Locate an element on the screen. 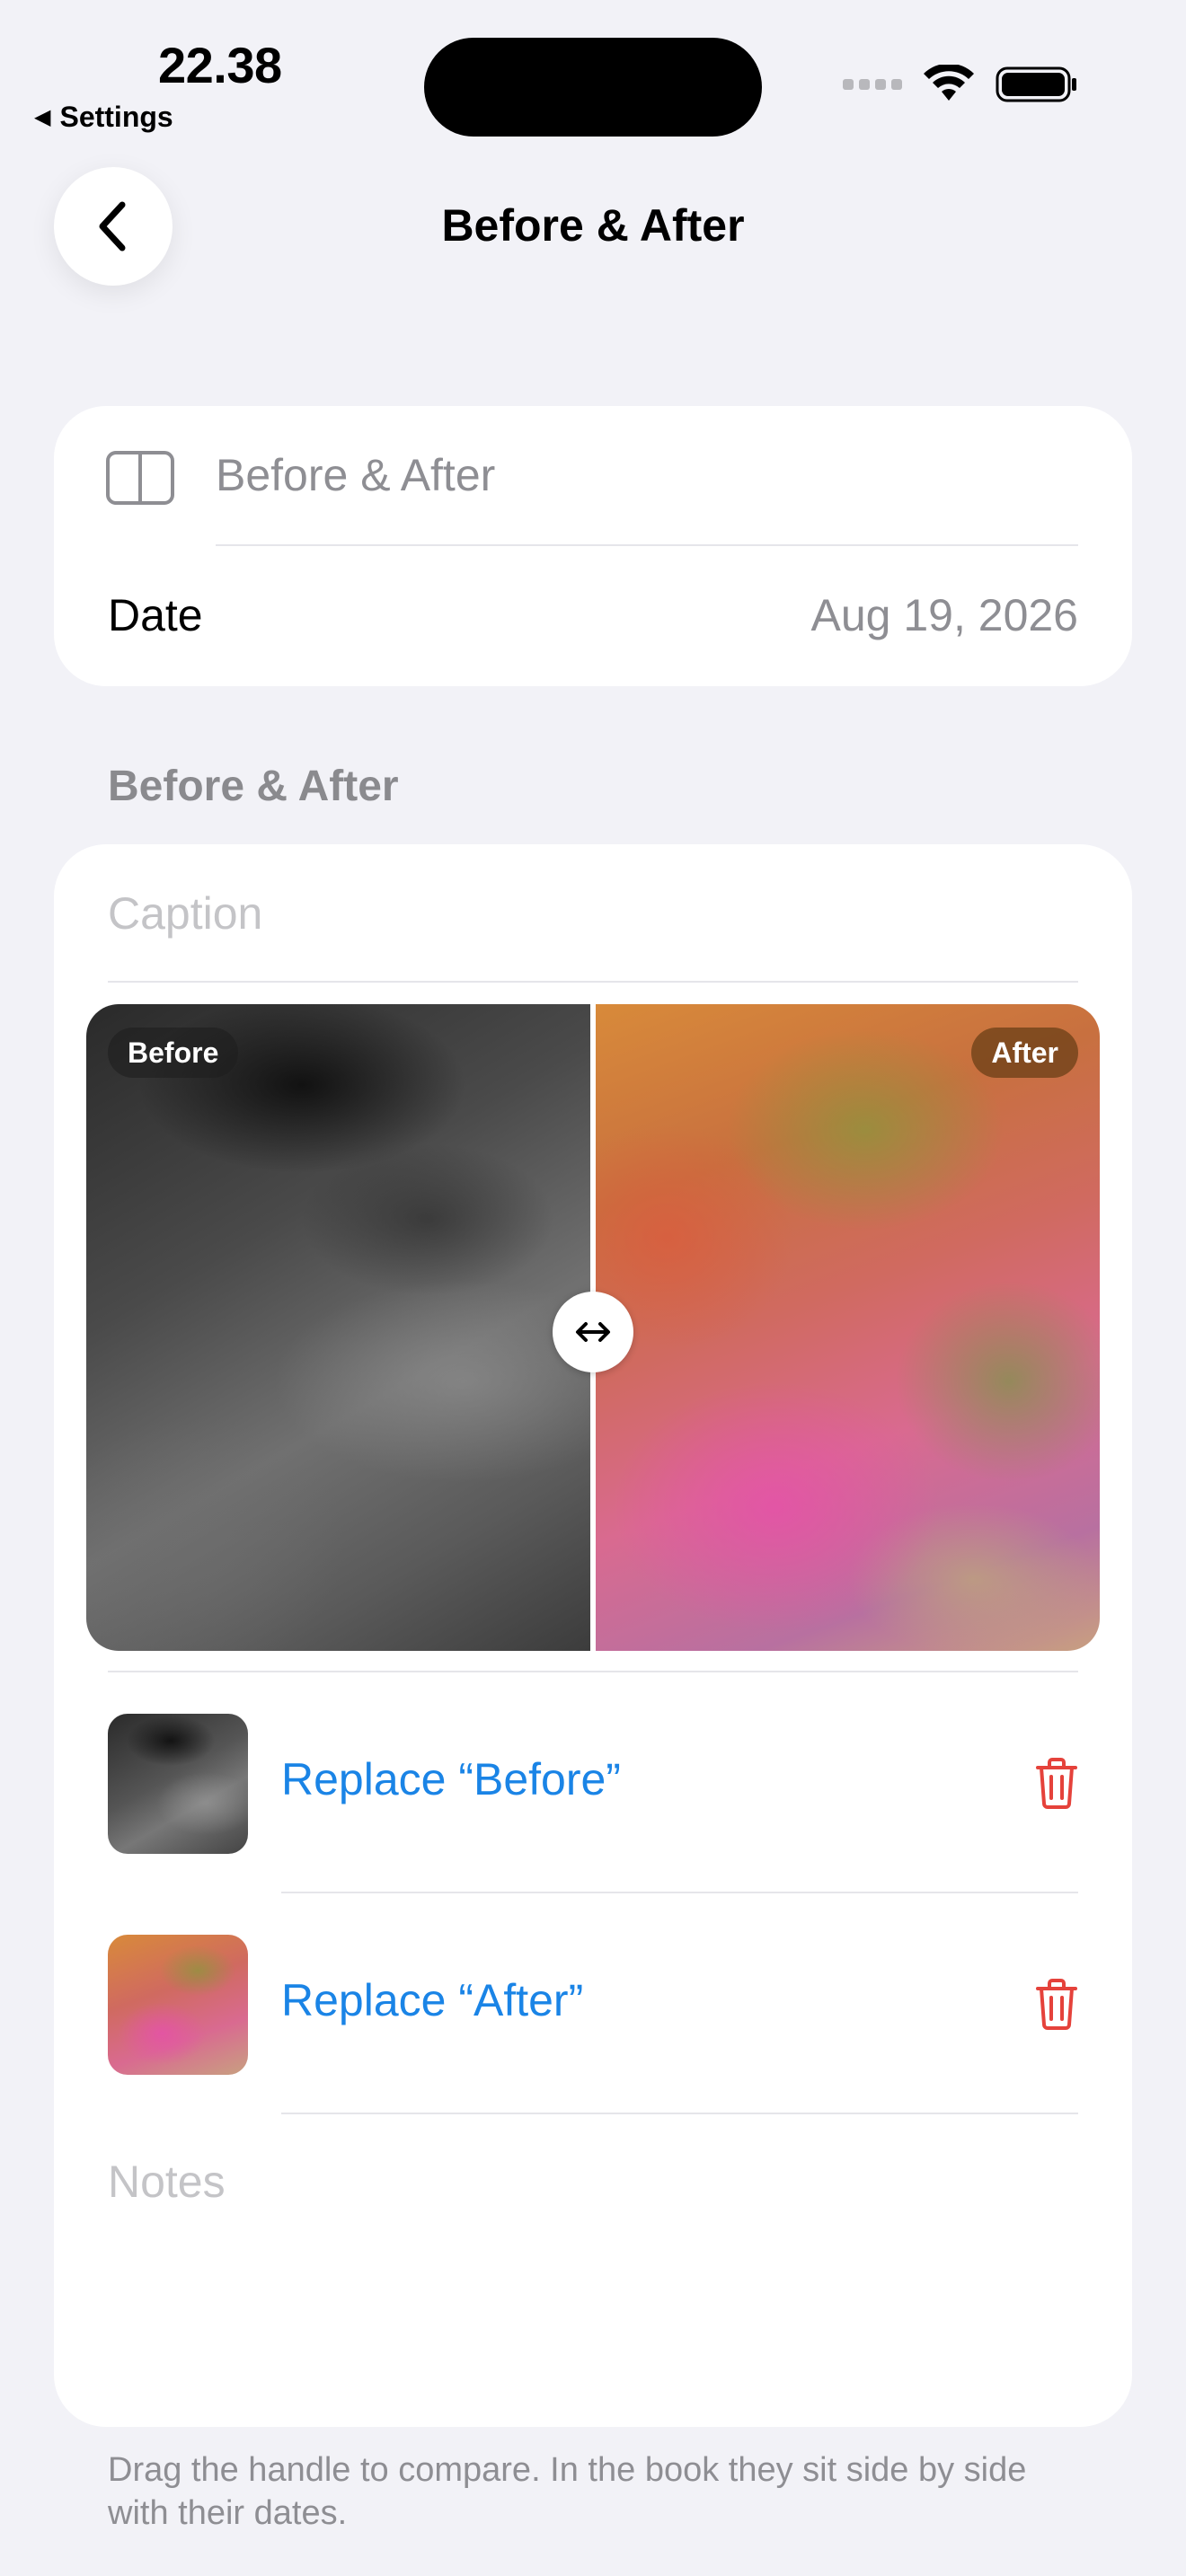  back-to-settings-link: ◀ Settings is located at coordinates (103, 117).